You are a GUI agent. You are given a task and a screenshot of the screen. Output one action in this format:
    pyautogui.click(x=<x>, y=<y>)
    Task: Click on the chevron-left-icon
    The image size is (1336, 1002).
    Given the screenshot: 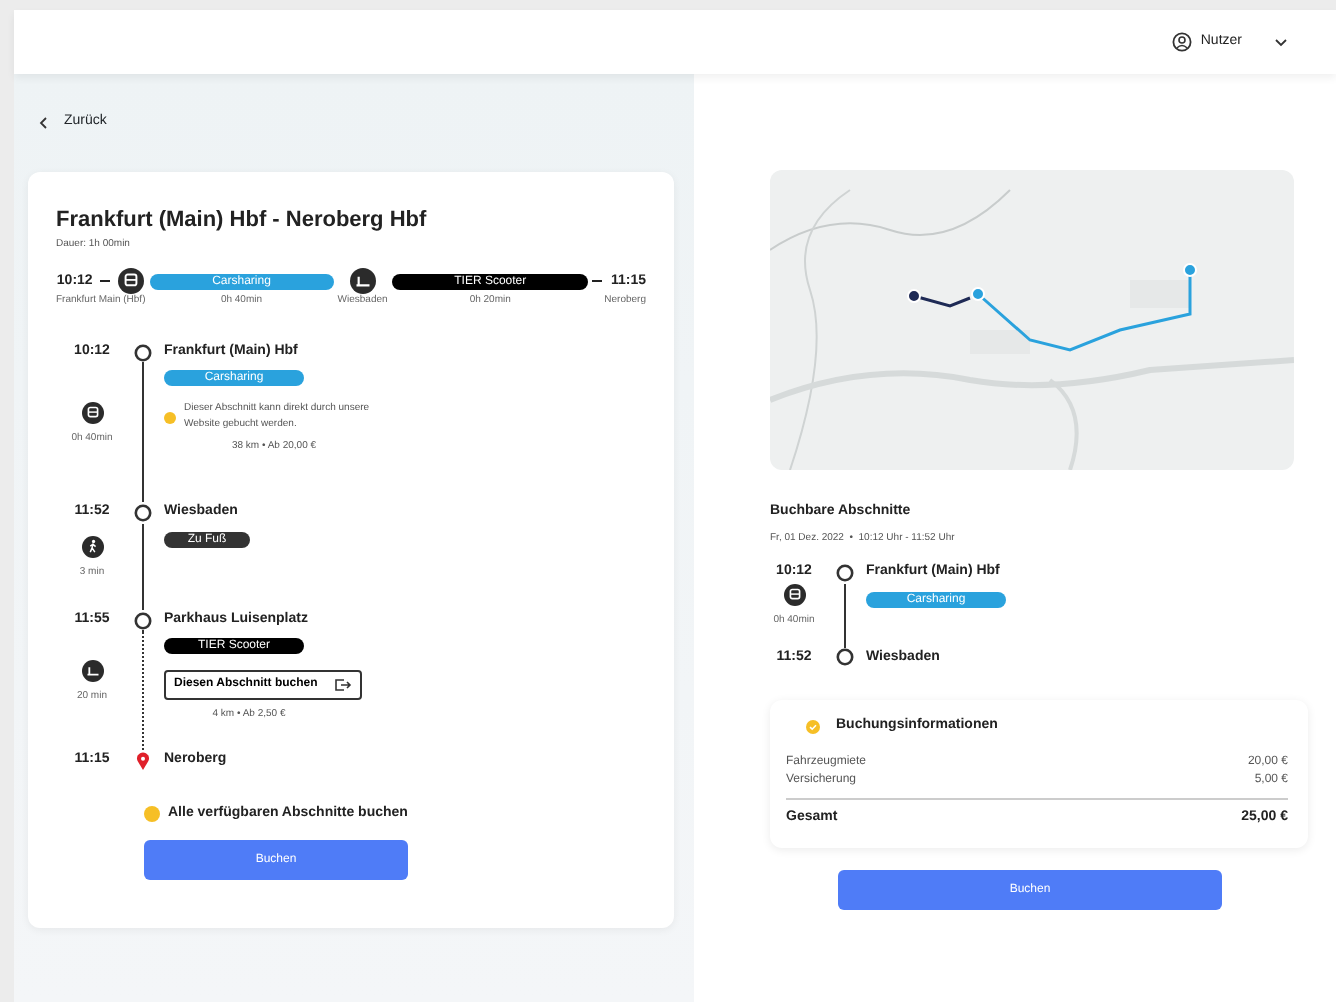 What is the action you would take?
    pyautogui.click(x=43, y=122)
    